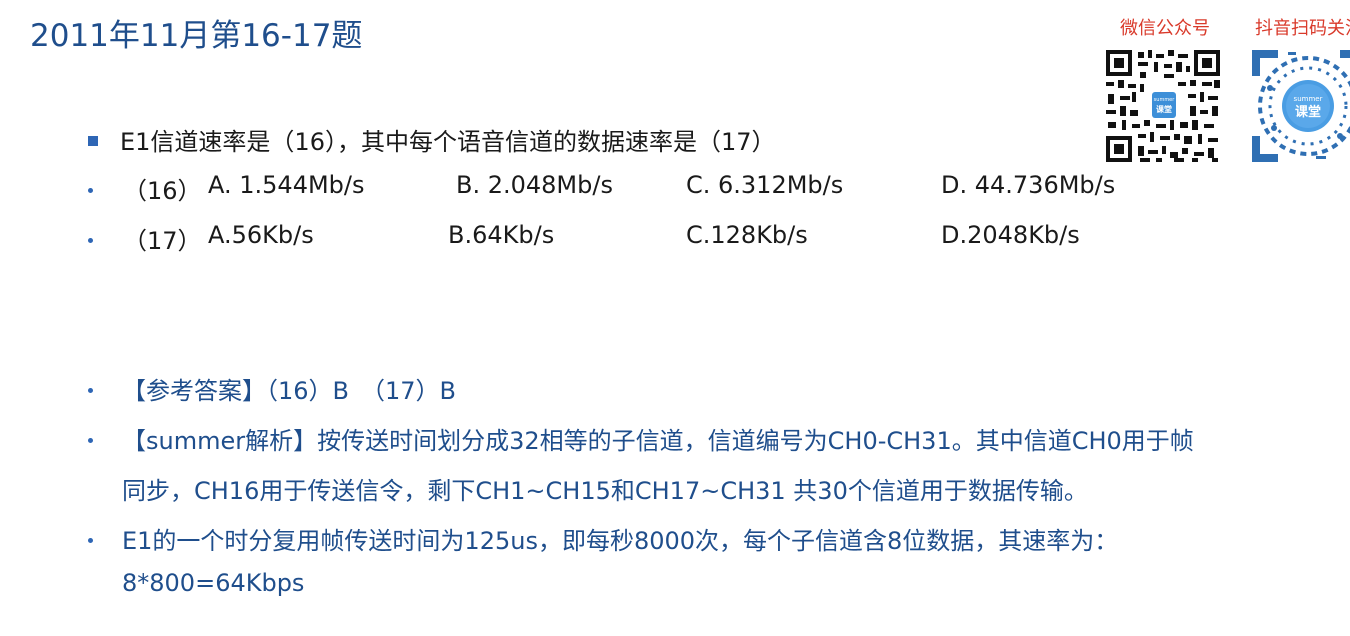 This screenshot has height=636, width=1350. I want to click on wechat-qr-code: summer 课堂, so click(1163, 106).